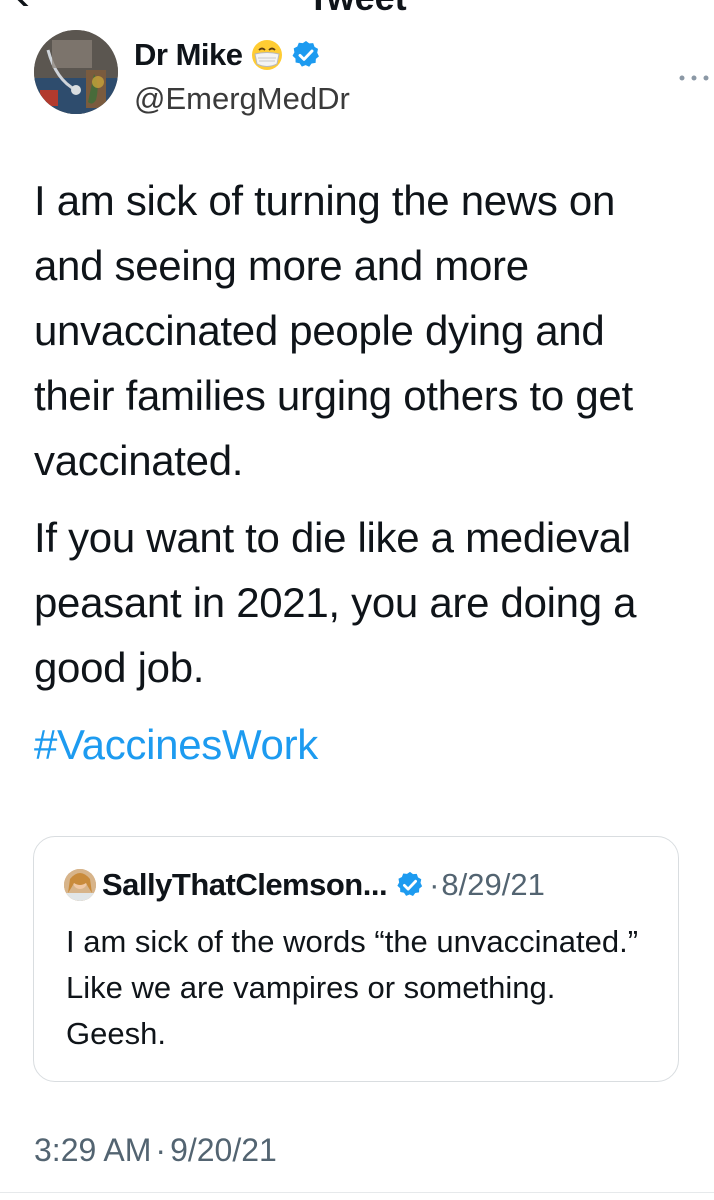 This screenshot has width=714, height=1200. I want to click on author-avatar, so click(76, 72).